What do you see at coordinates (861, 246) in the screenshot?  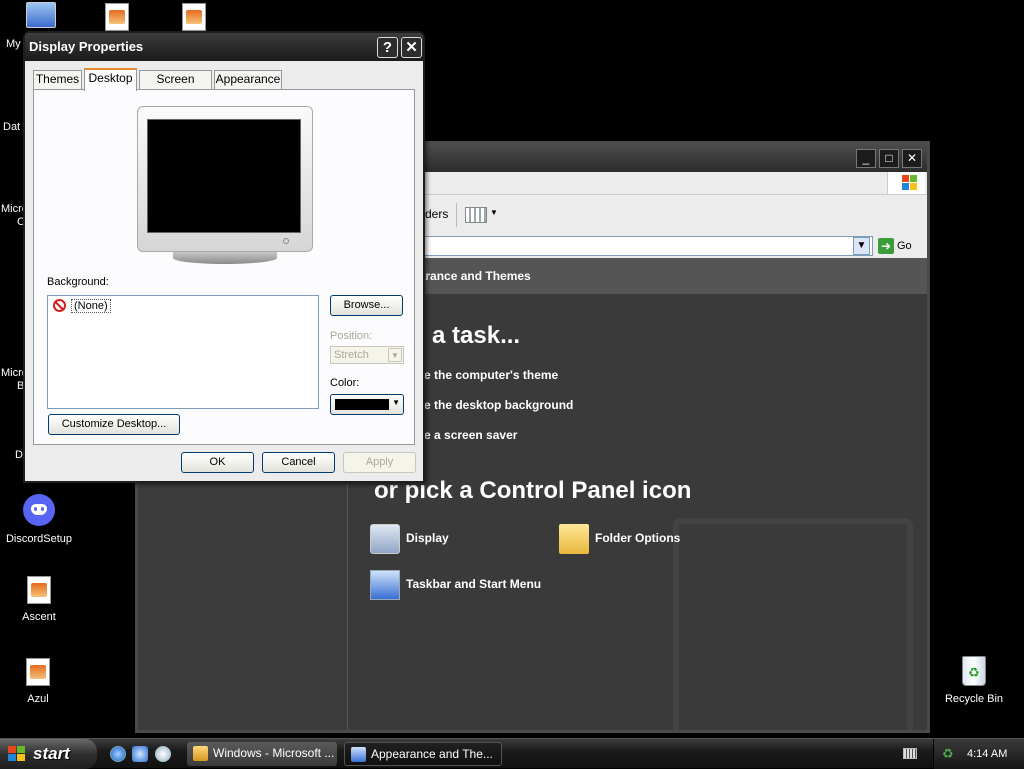 I see `address-dropdown-button: ▼` at bounding box center [861, 246].